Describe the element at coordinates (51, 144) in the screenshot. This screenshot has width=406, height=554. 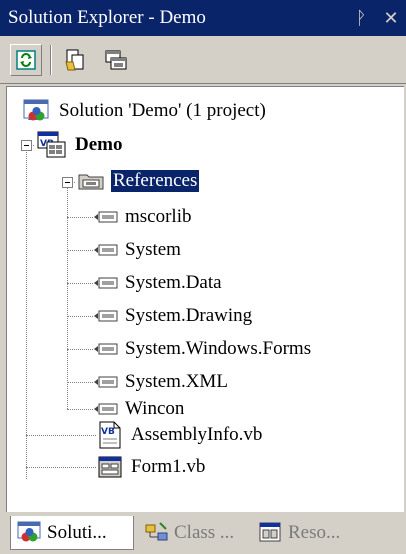
I see `vb-project-icon: VB` at that location.